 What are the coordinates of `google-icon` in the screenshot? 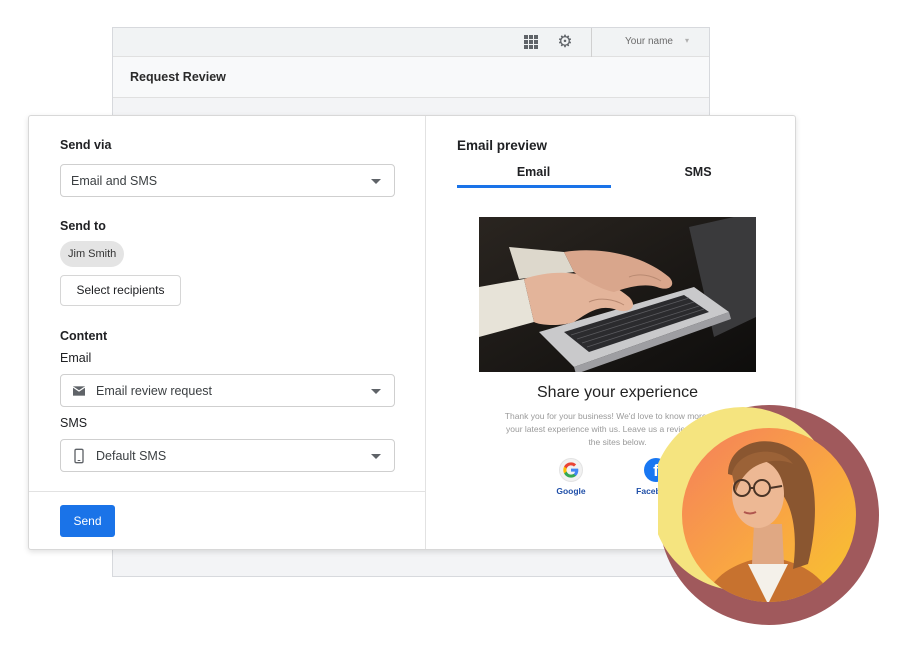 It's located at (571, 470).